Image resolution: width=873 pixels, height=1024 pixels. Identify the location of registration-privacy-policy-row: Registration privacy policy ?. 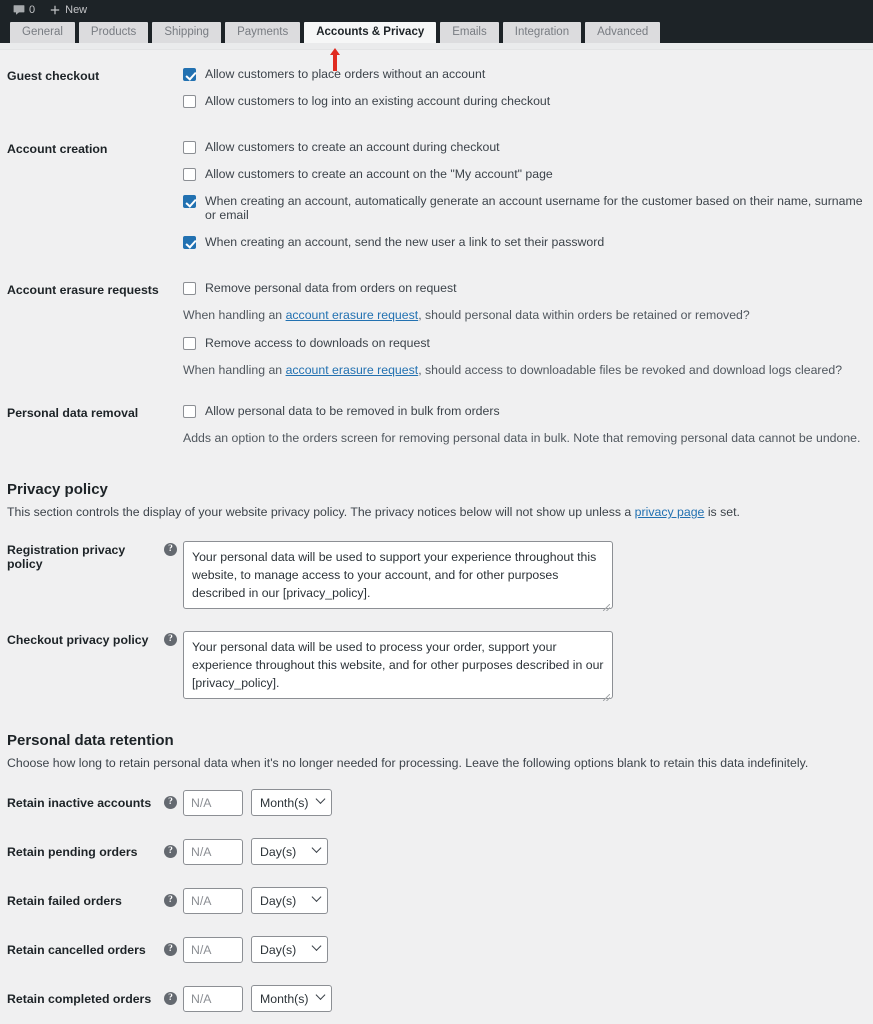
(436, 577).